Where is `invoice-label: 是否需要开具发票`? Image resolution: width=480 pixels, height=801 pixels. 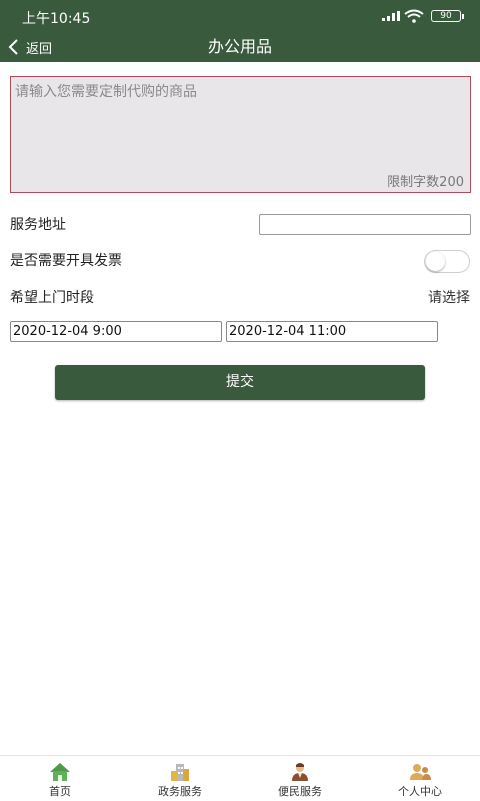 invoice-label: 是否需要开具发票 is located at coordinates (66, 261).